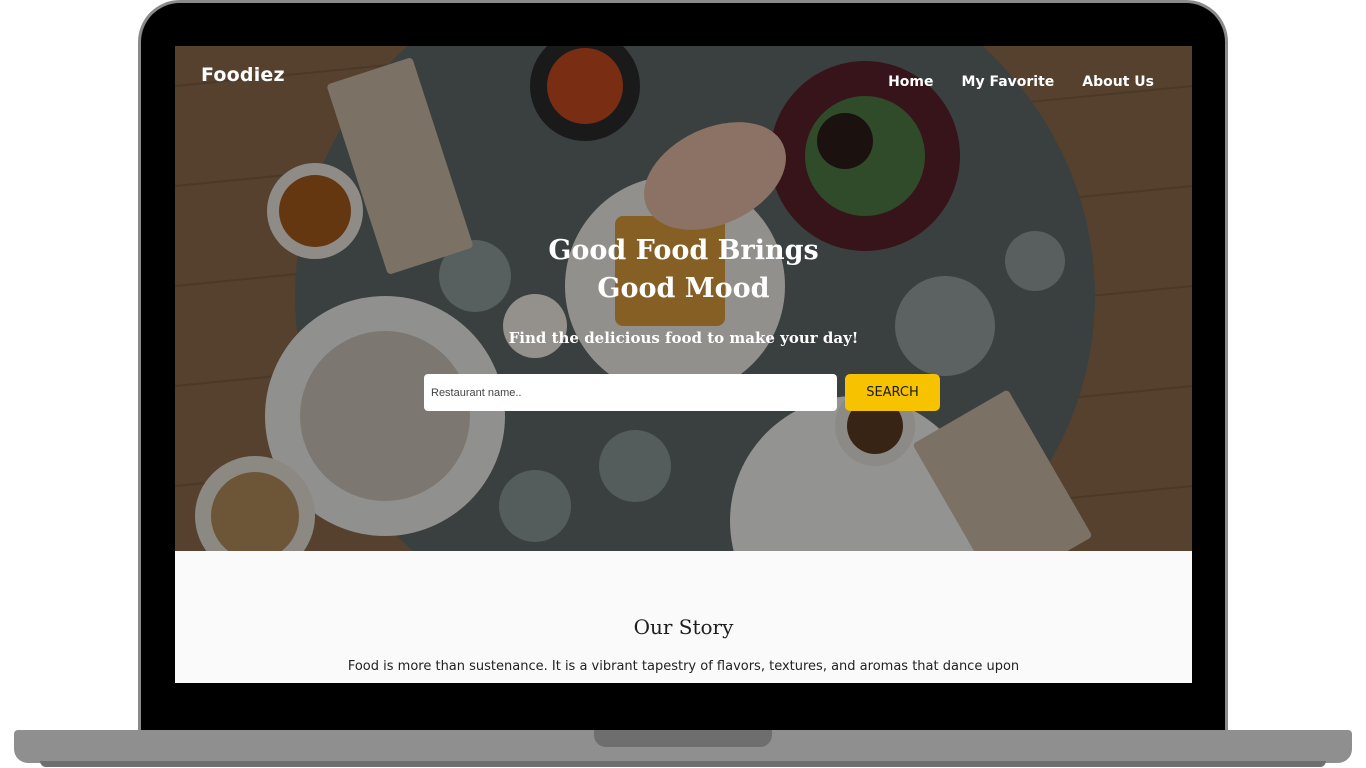 This screenshot has height=768, width=1366. What do you see at coordinates (683, 738) in the screenshot?
I see `laptop-notch` at bounding box center [683, 738].